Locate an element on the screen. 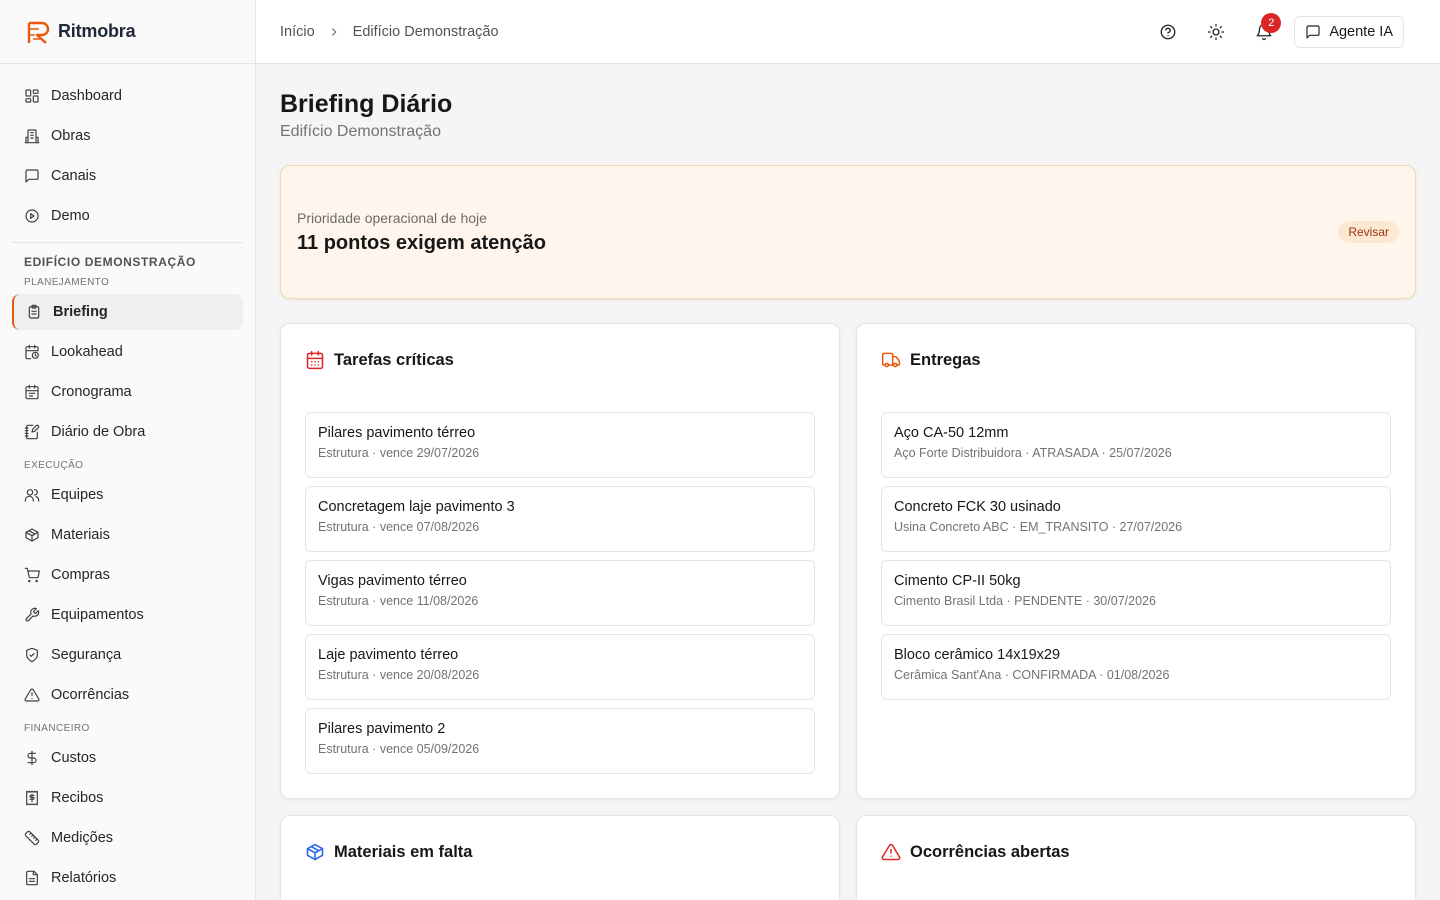 The width and height of the screenshot is (1440, 900). cards-row-2: Materiais em falta Ocorrências abertas is located at coordinates (848, 857).